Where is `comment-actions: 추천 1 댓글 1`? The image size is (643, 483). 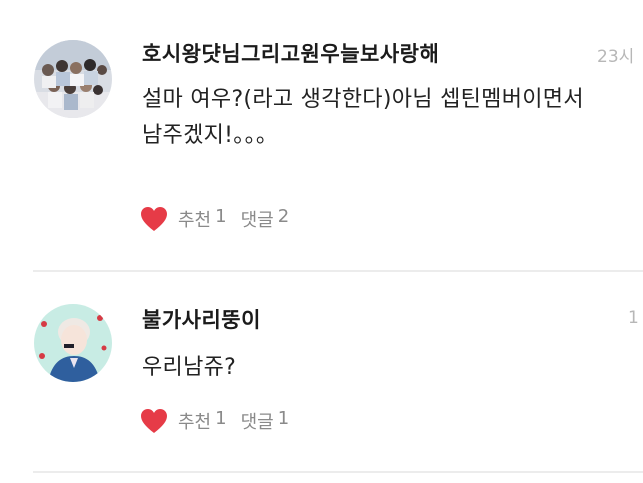
comment-actions: 추천 1 댓글 1 is located at coordinates (218, 421).